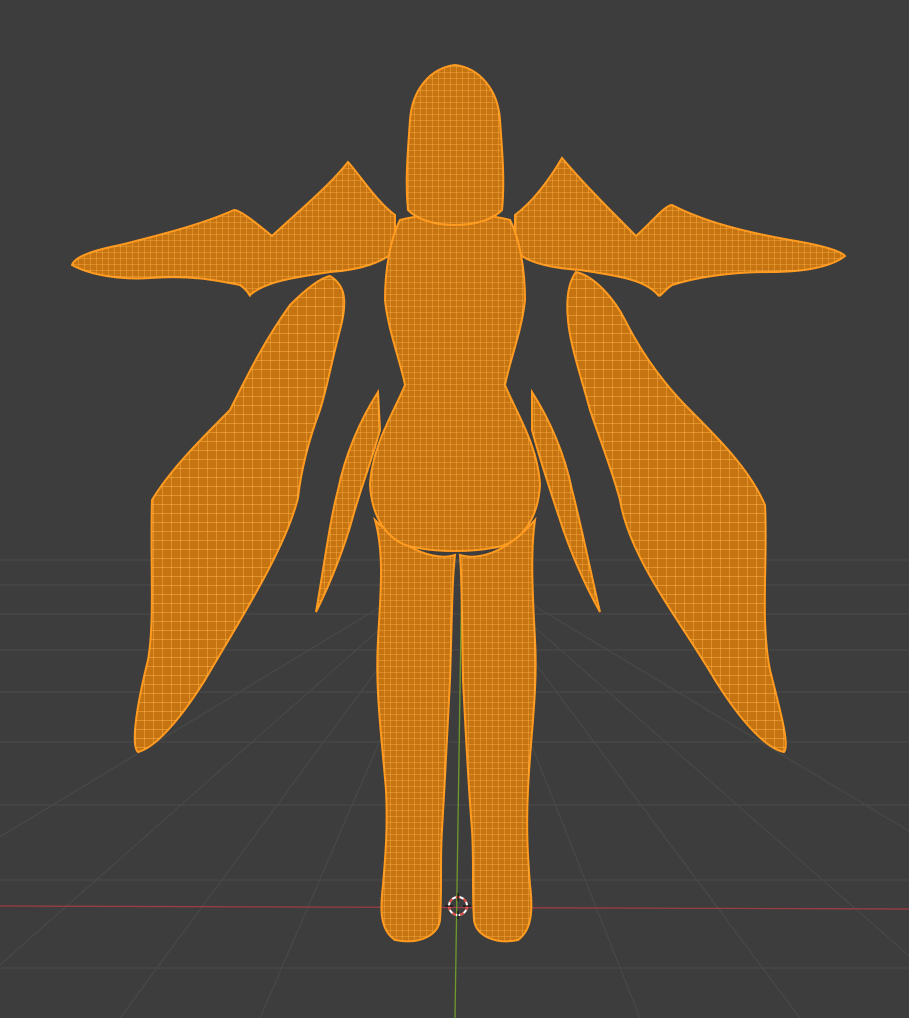 The height and width of the screenshot is (1018, 909). I want to click on left-wing, so click(239, 514).